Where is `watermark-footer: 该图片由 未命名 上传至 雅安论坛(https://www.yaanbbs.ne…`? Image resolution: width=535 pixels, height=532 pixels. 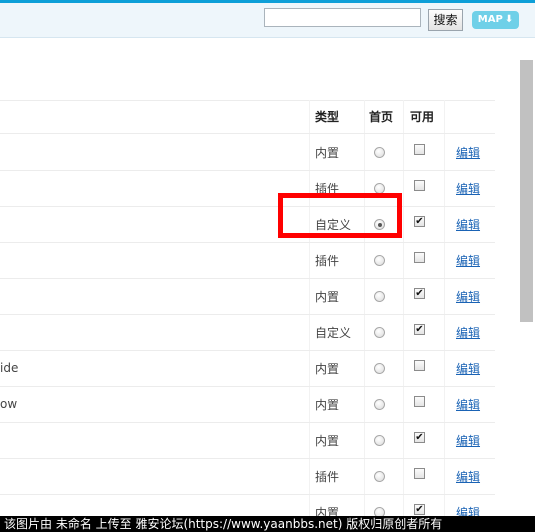 watermark-footer: 该图片由 未命名 上传至 雅安论坛(https://www.yaanbbs.ne… is located at coordinates (267, 524).